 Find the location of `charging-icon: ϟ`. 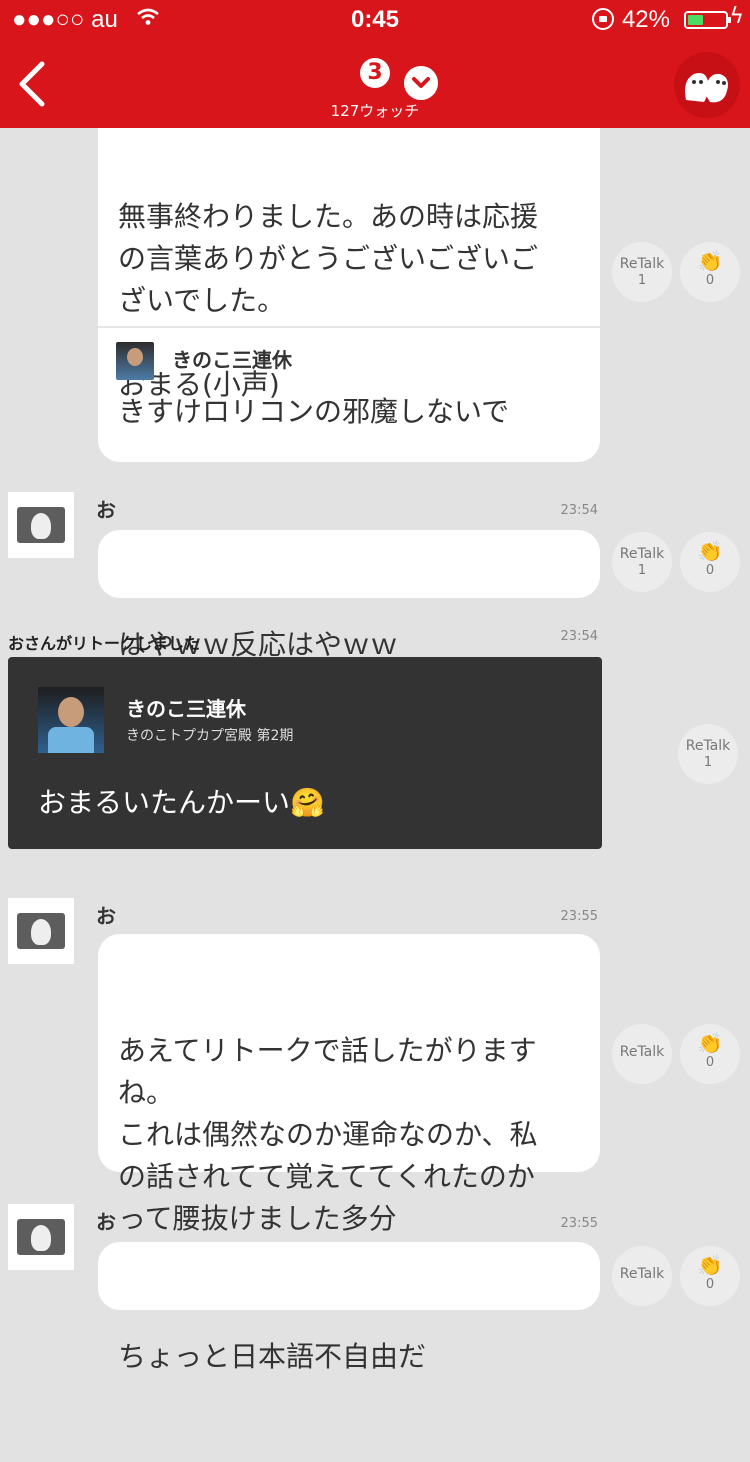

charging-icon: ϟ is located at coordinates (736, 16).